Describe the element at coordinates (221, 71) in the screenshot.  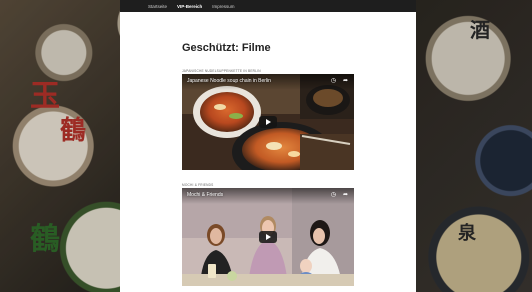
I see `video-caption: JAPANISCHE NUDELSUPPENKETTE IN BERLIN` at that location.